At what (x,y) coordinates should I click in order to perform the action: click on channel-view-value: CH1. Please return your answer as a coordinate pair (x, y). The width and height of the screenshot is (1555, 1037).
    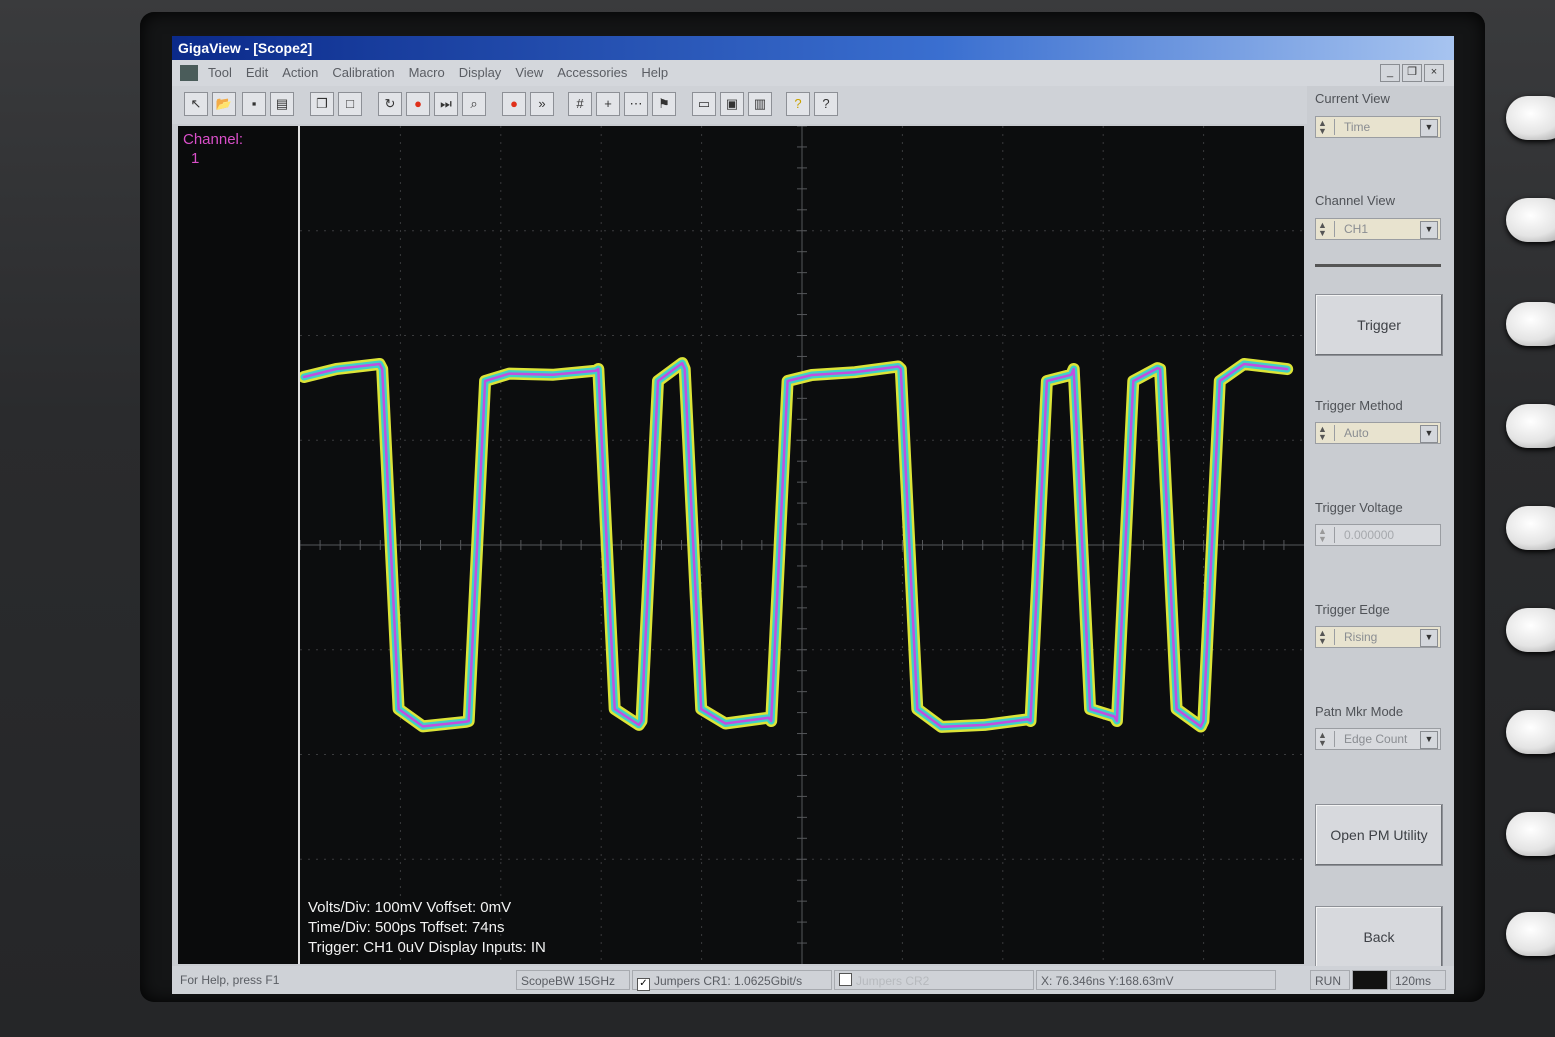
    Looking at the image, I should click on (1356, 229).